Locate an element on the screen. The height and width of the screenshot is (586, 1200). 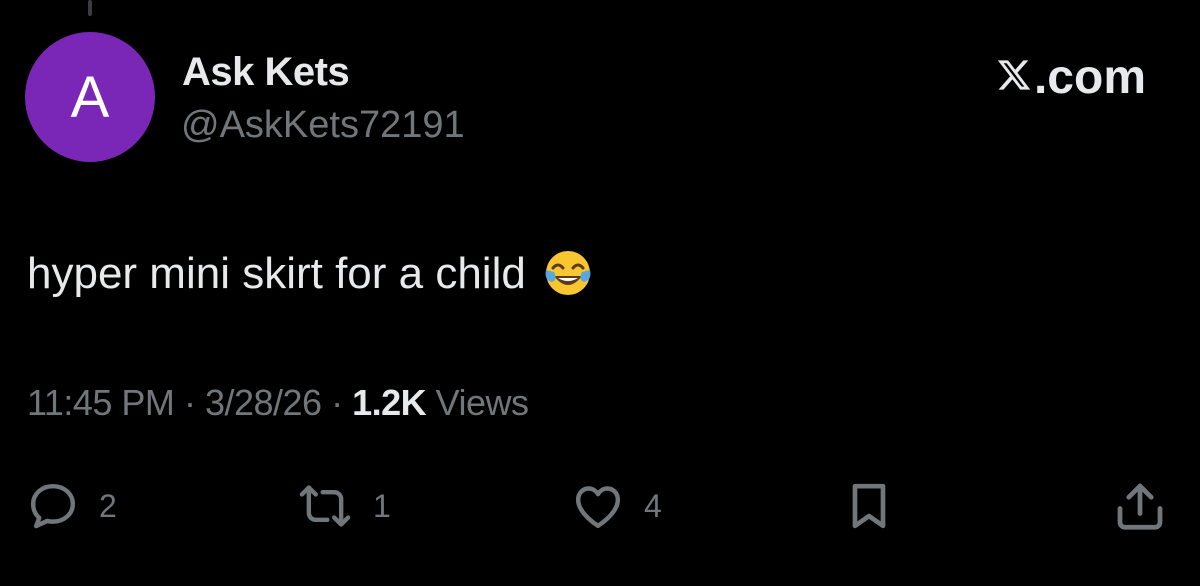
brand-label: .com is located at coordinates (1089, 77).